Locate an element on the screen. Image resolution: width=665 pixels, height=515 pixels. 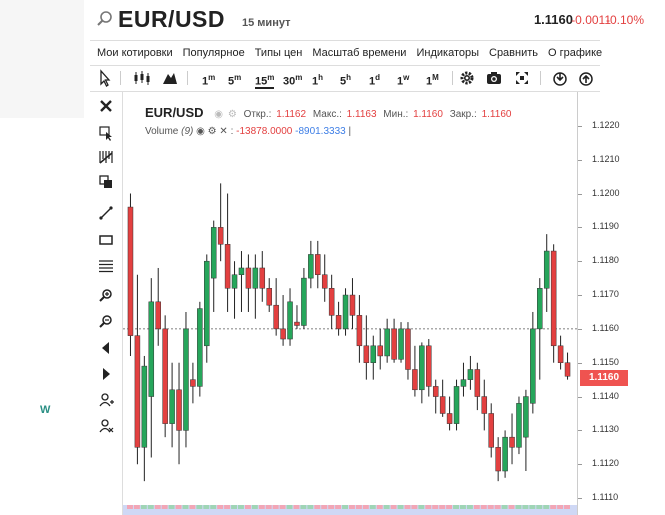
candles-icon is located at coordinates (142, 78).